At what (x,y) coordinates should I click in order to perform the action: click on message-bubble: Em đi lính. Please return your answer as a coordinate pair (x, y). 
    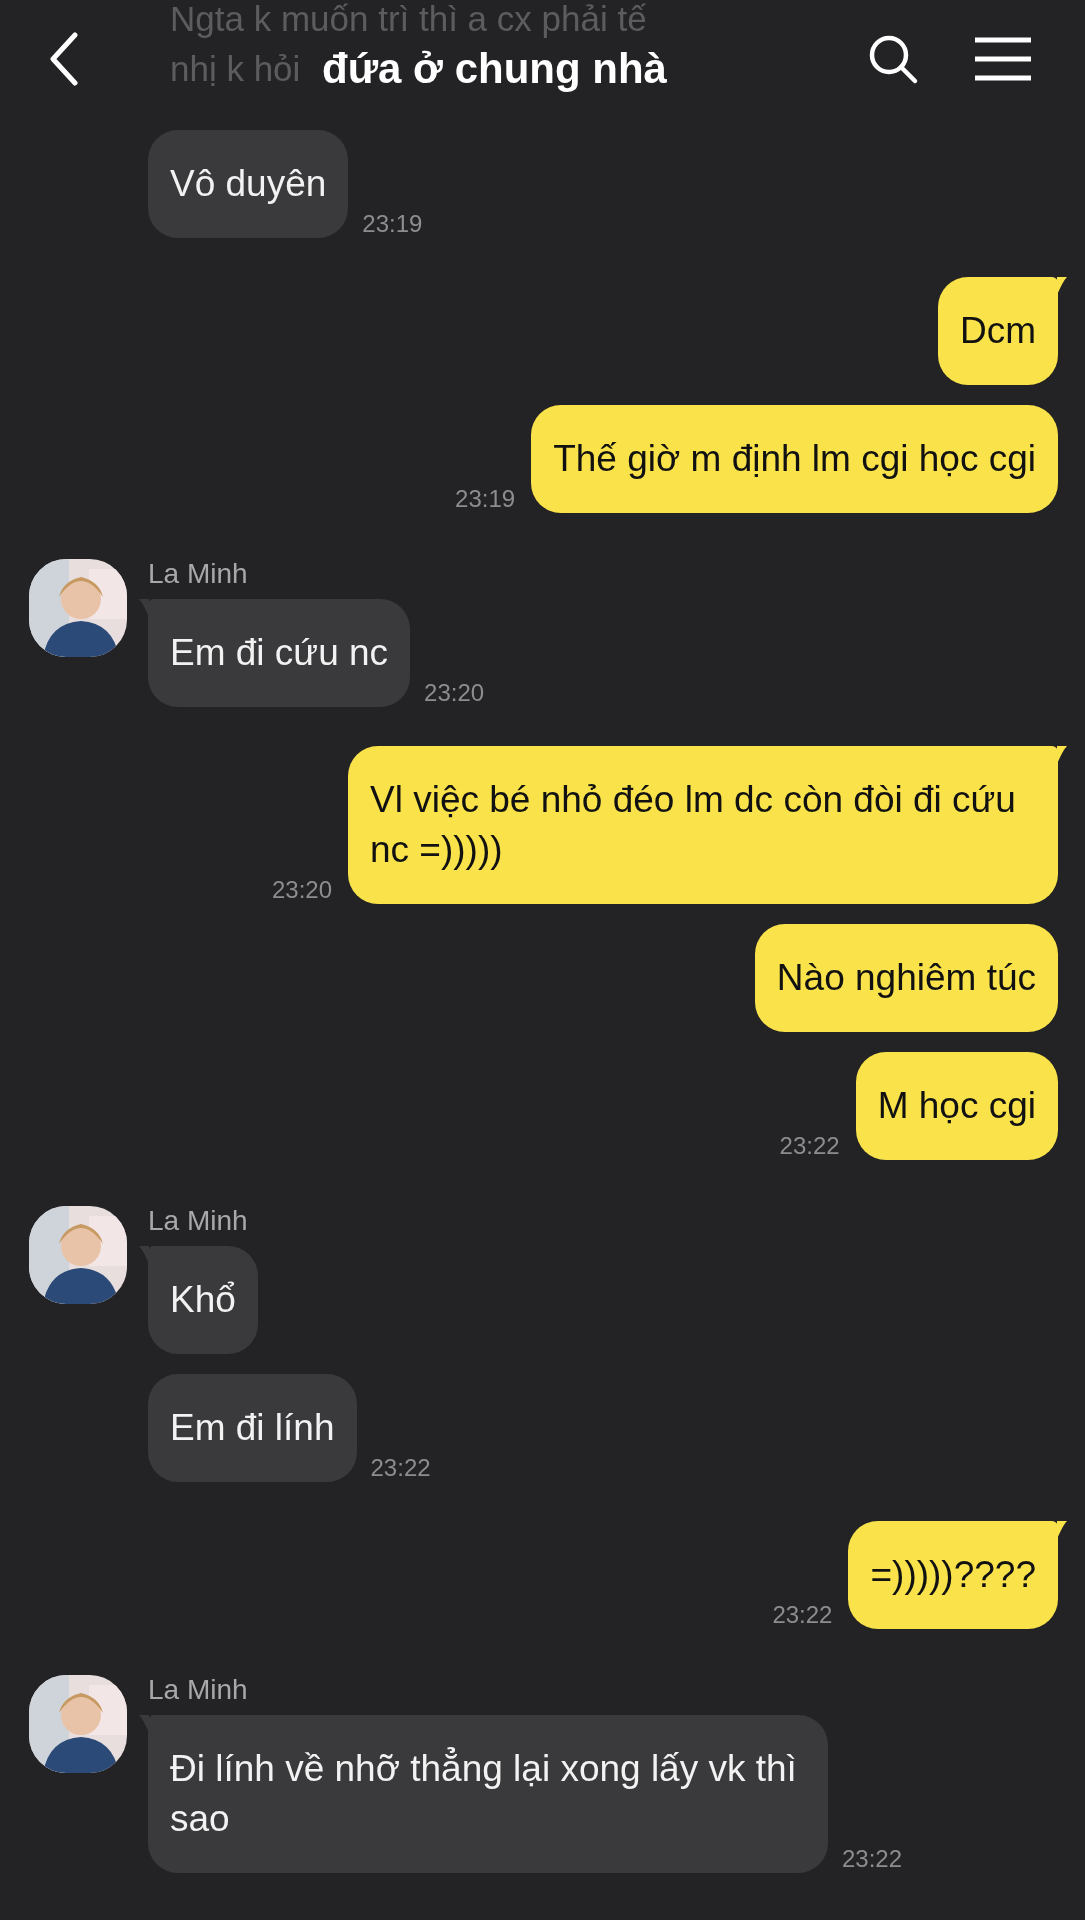
    Looking at the image, I should click on (252, 1428).